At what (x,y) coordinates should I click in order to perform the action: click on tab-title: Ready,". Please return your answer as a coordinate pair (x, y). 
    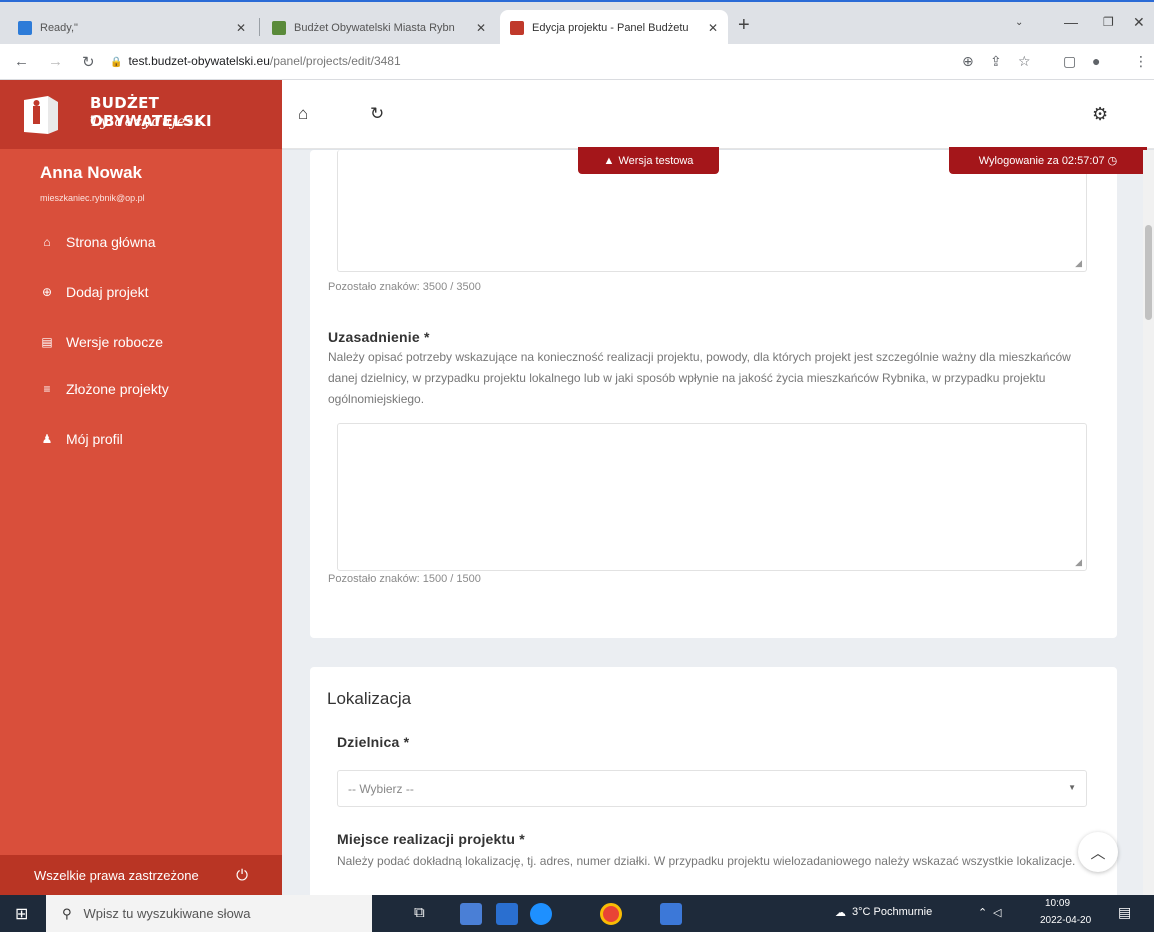
    Looking at the image, I should click on (59, 28).